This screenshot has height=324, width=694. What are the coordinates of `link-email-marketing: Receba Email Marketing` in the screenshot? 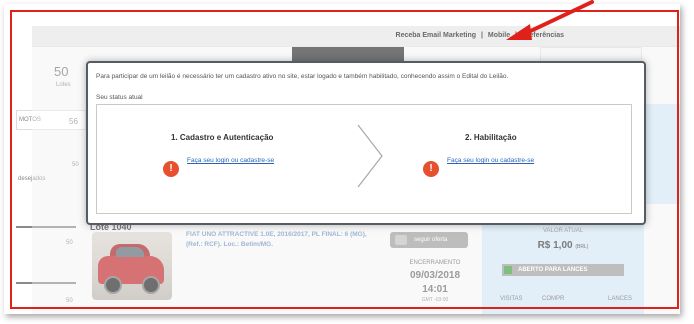 It's located at (436, 35).